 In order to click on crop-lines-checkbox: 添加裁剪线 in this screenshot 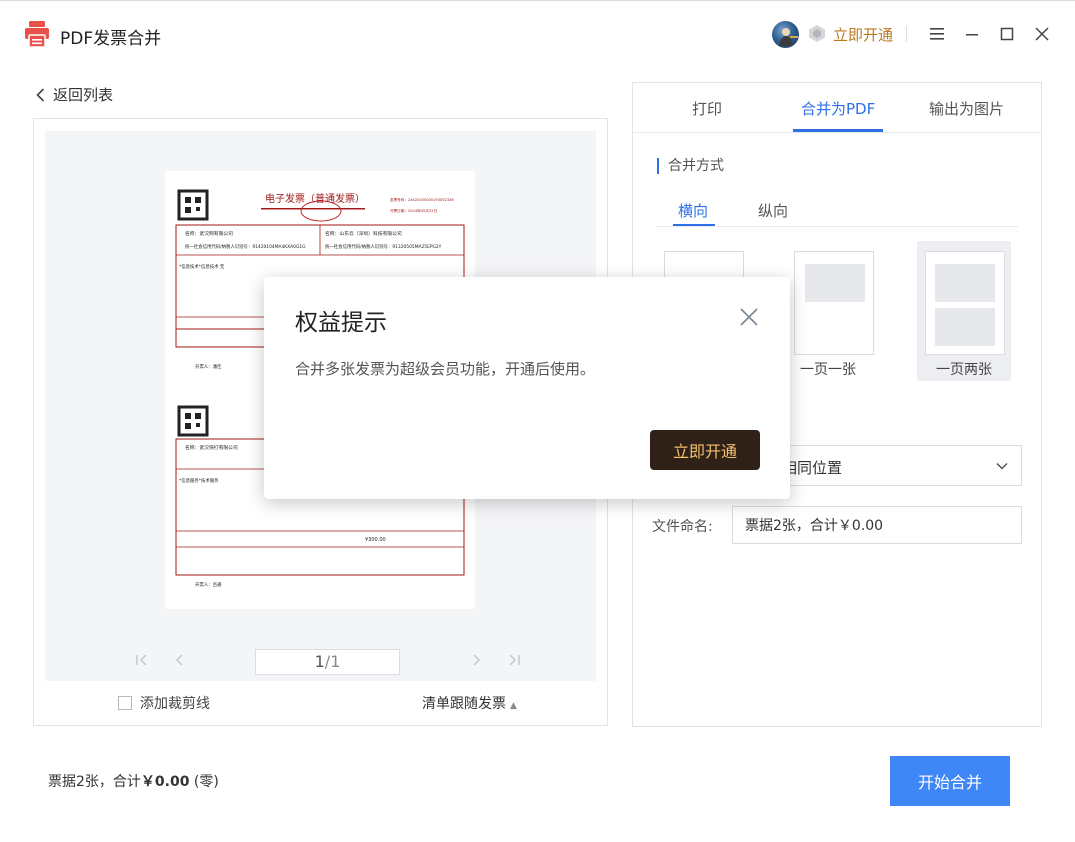, I will do `click(164, 703)`.